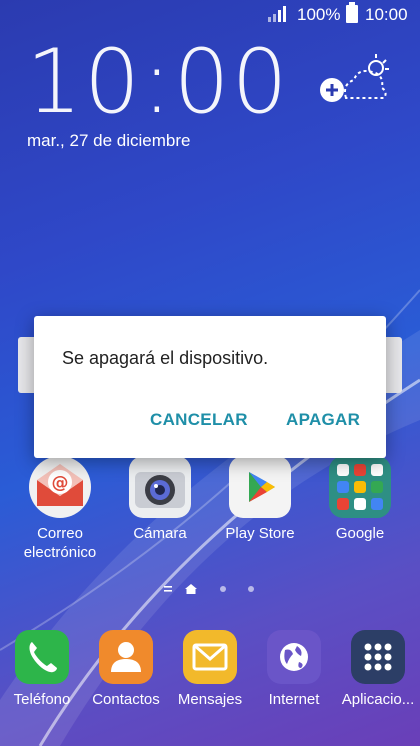 The width and height of the screenshot is (420, 746). I want to click on dock-messages: Mensajes, so click(210, 669).